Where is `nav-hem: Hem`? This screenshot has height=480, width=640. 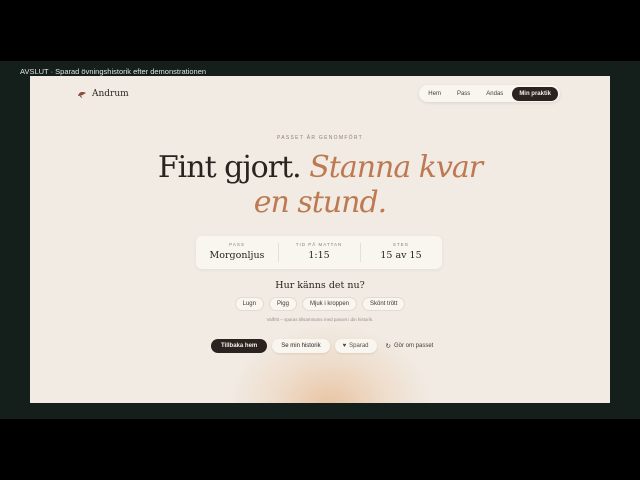 nav-hem: Hem is located at coordinates (434, 94).